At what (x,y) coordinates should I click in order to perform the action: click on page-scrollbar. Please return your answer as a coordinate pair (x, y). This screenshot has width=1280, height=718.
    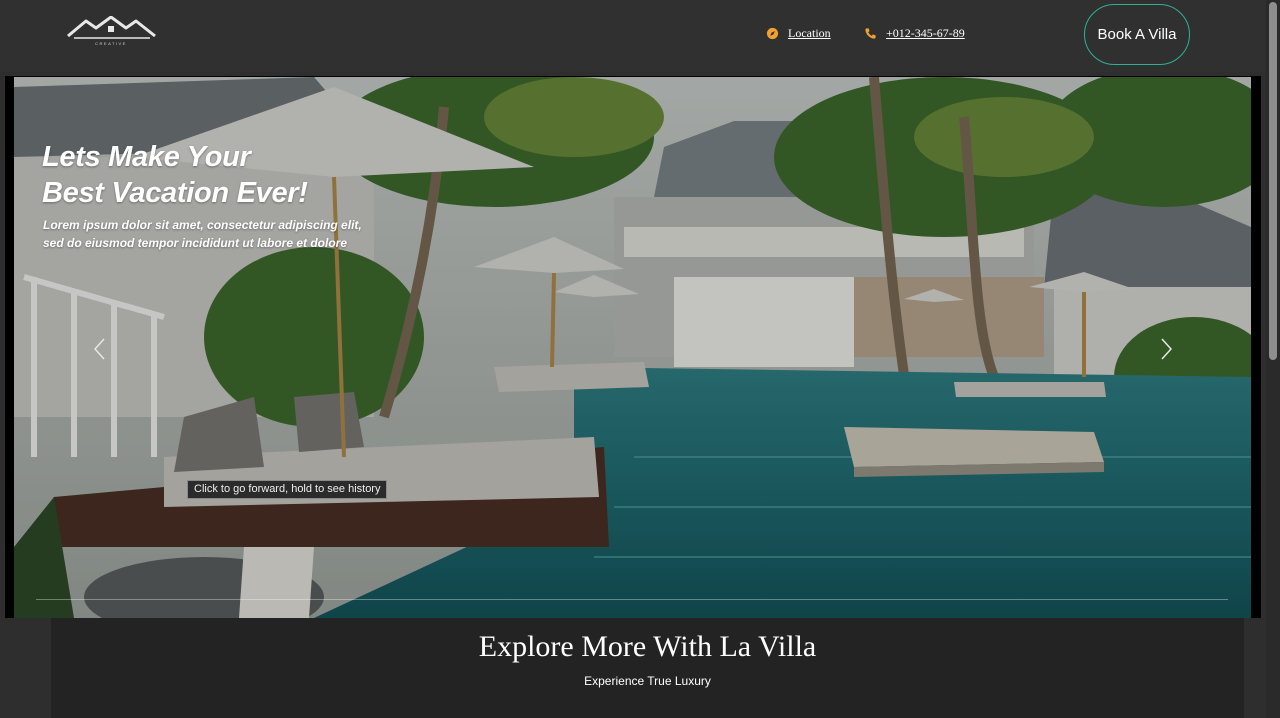
    Looking at the image, I should click on (1273, 359).